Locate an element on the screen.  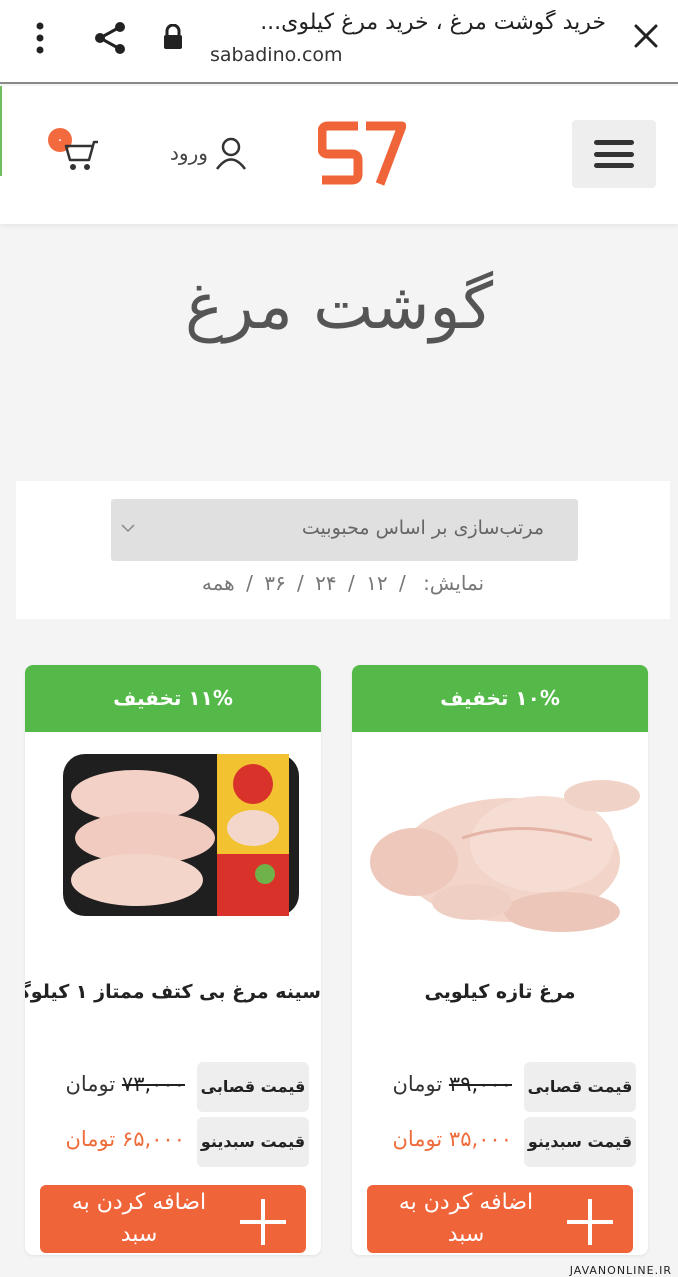
login-label: ورود is located at coordinates (189, 153).